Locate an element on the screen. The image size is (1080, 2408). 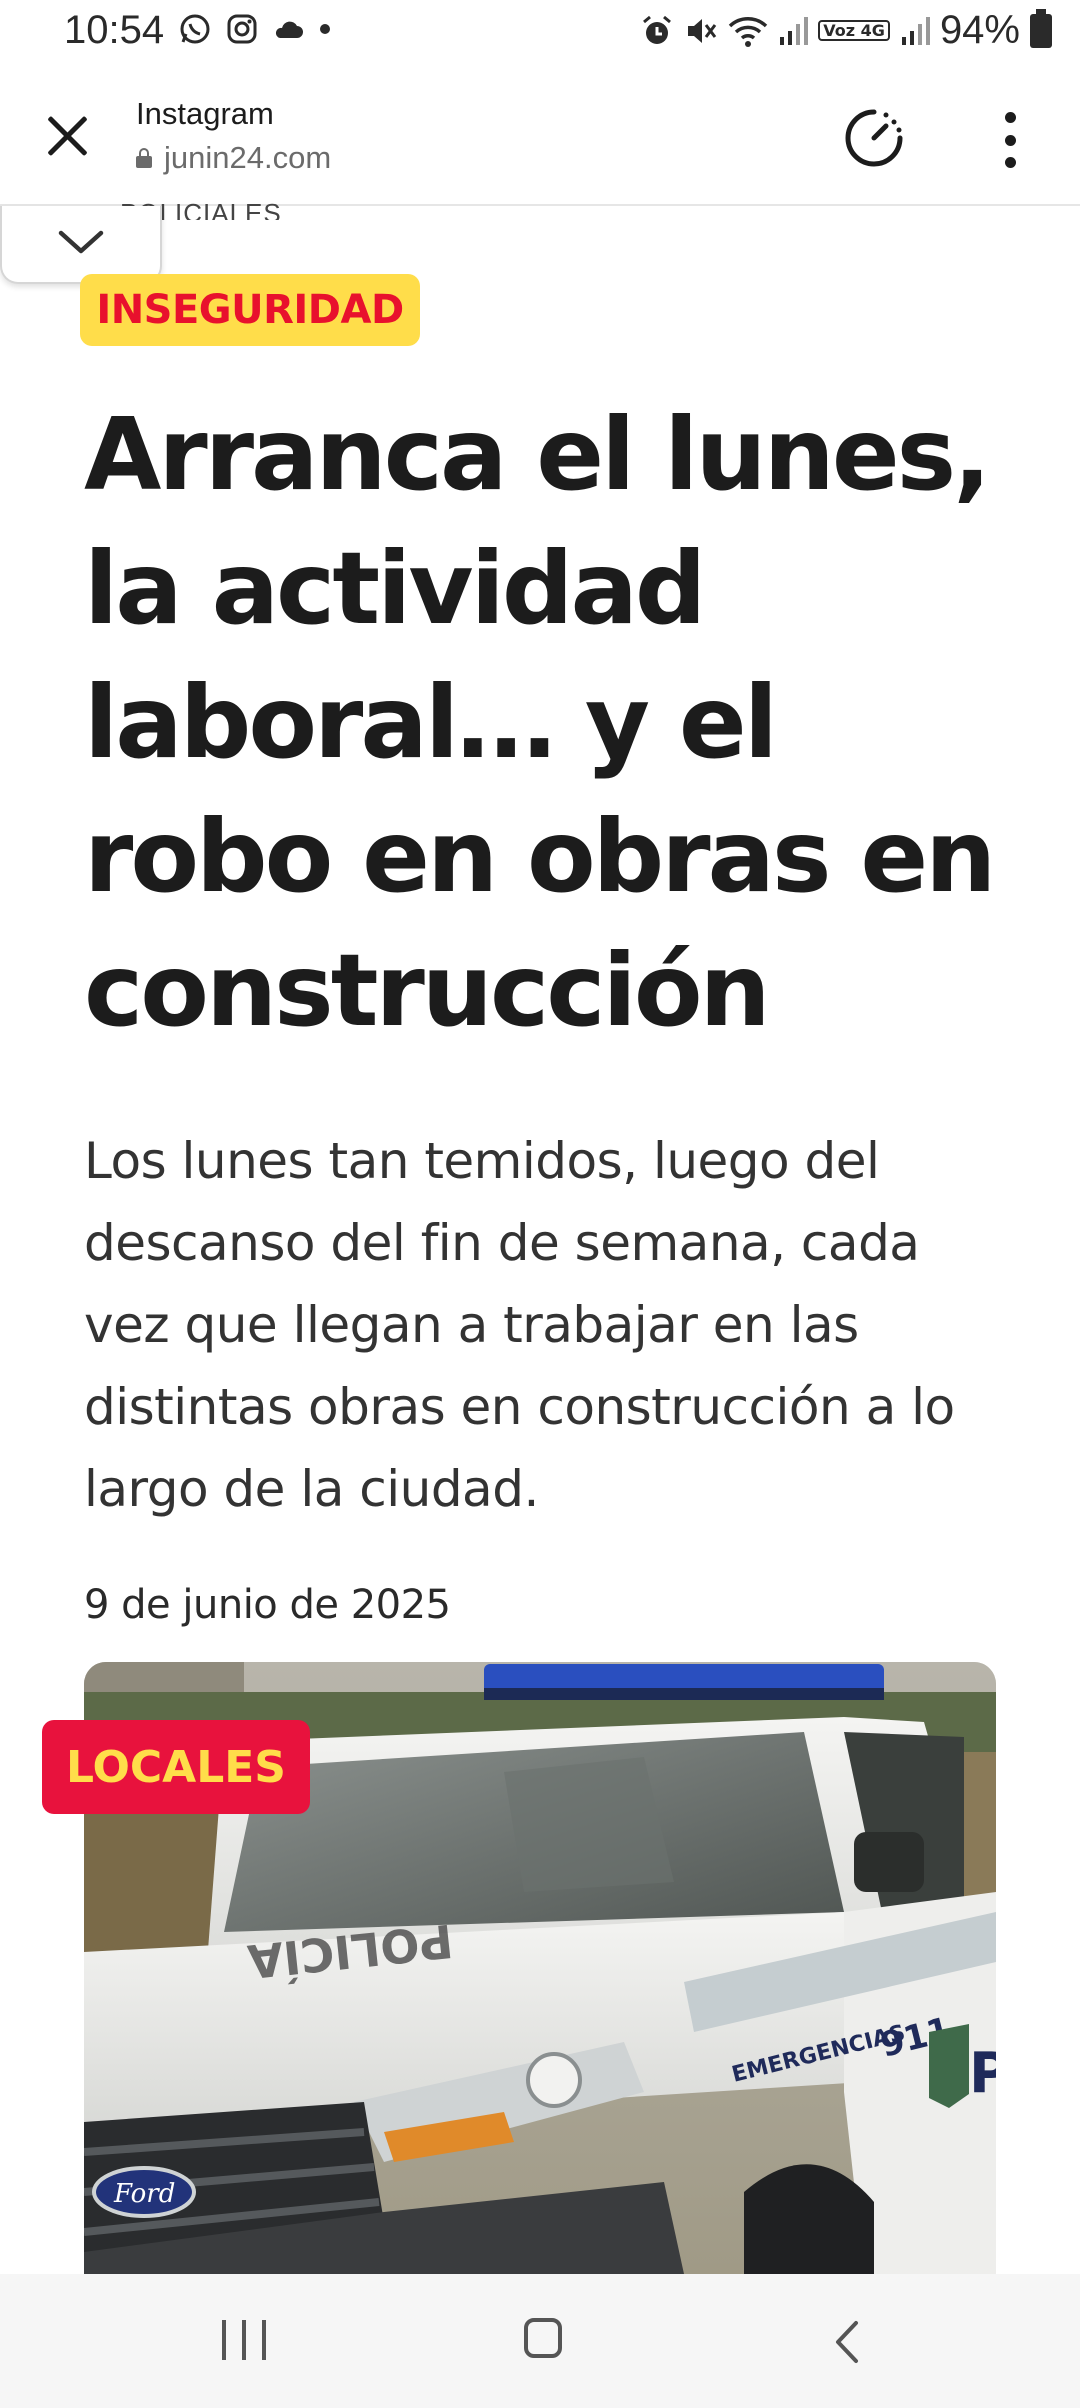
home-icon is located at coordinates (543, 2338).